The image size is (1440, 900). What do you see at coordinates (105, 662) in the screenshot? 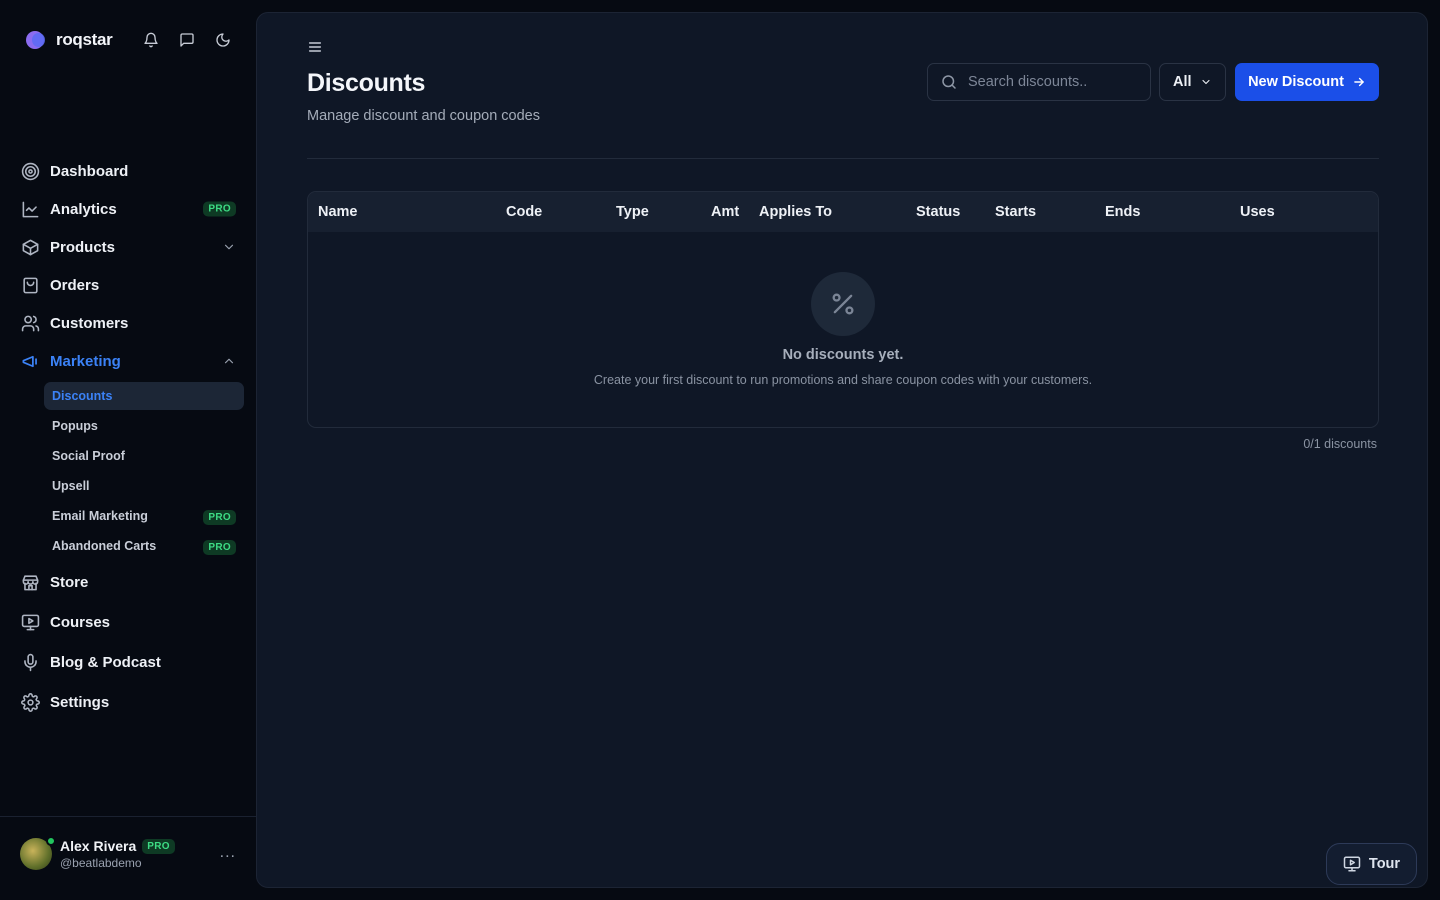
I see `sidebar-item-label: Blog & Podcast` at bounding box center [105, 662].